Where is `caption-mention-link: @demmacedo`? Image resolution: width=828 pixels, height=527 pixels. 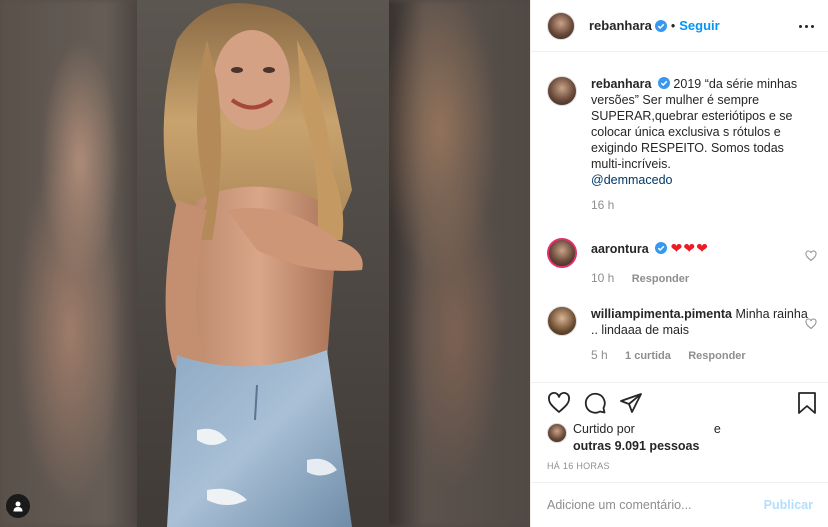
caption-mention-link: @demmacedo is located at coordinates (631, 180).